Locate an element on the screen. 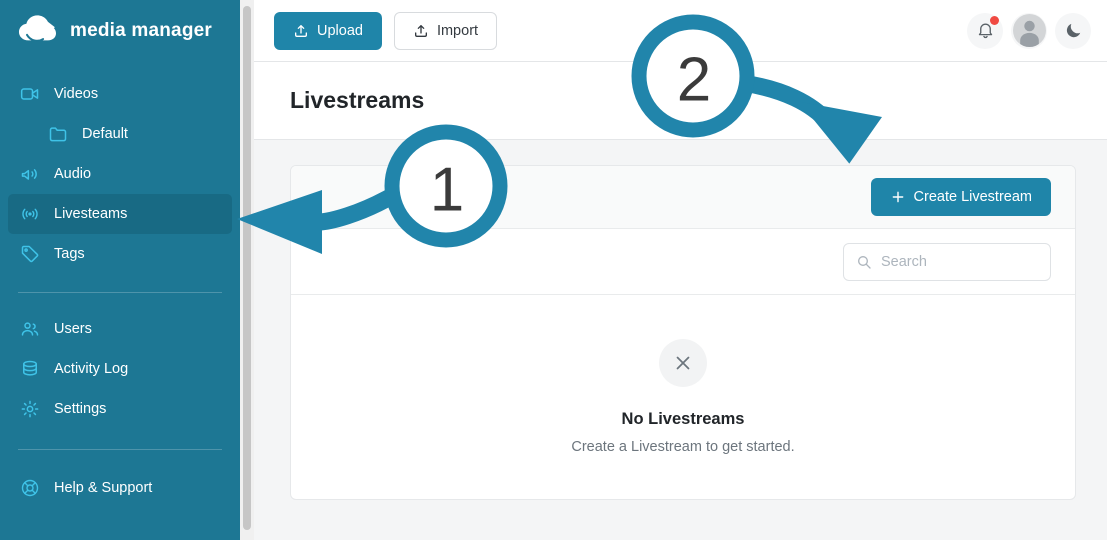  brand-name: media manager is located at coordinates (141, 30).